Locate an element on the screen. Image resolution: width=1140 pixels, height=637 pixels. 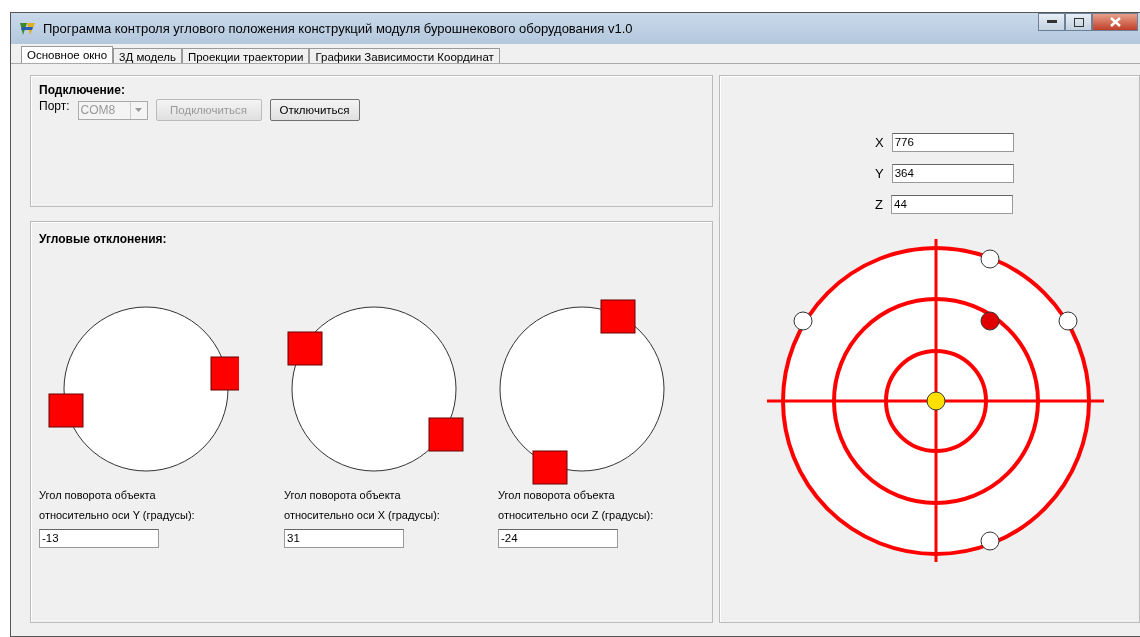
angle-label: Угол поворота объекта относительно оси X (градусы): is located at coordinates (362, 505).